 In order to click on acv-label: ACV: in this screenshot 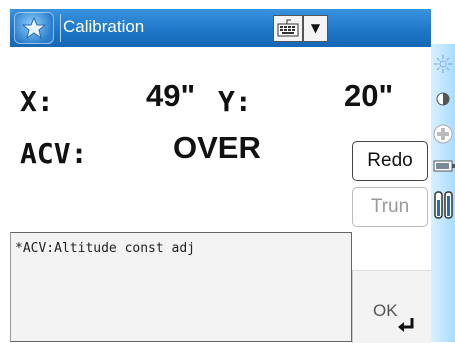, I will do `click(54, 153)`.